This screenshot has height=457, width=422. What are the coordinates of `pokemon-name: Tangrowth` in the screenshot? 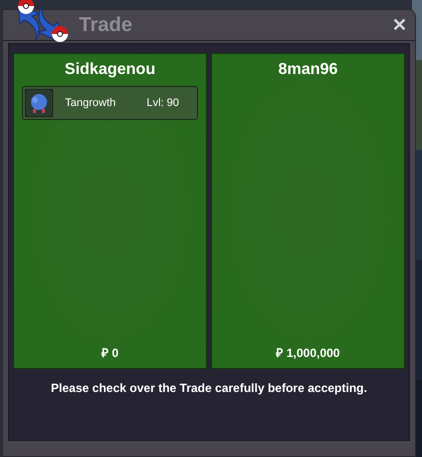 It's located at (90, 103).